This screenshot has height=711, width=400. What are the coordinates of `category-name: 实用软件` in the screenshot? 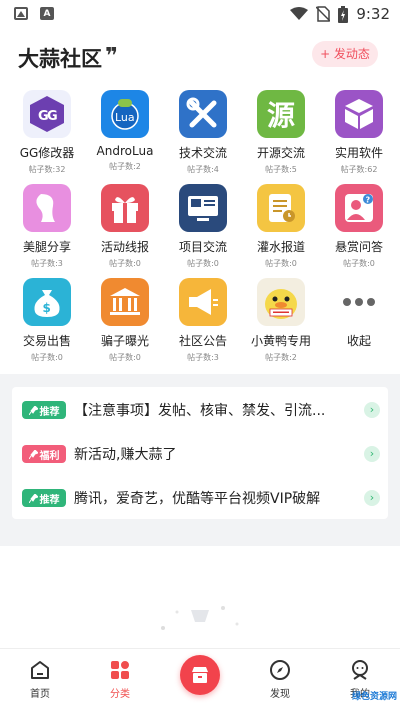 It's located at (358, 153).